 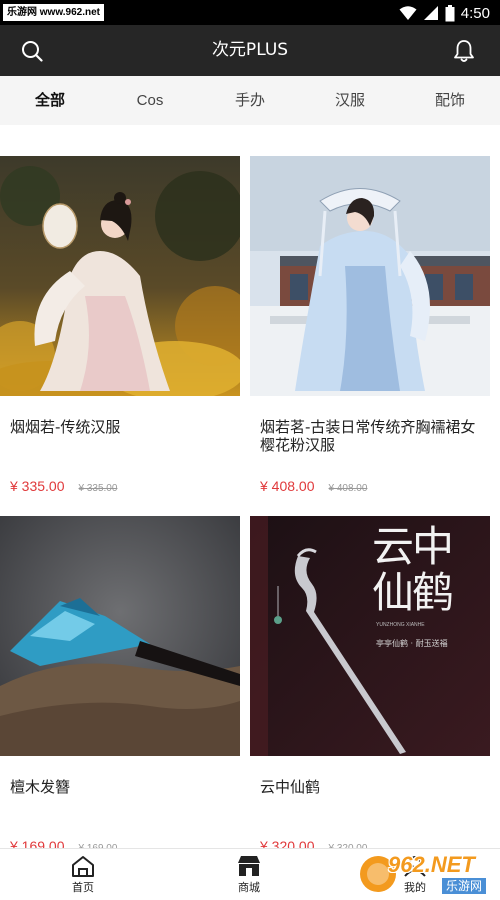 I want to click on price-row: ¥ 335.00 ¥ 335.00, so click(x=63, y=486).